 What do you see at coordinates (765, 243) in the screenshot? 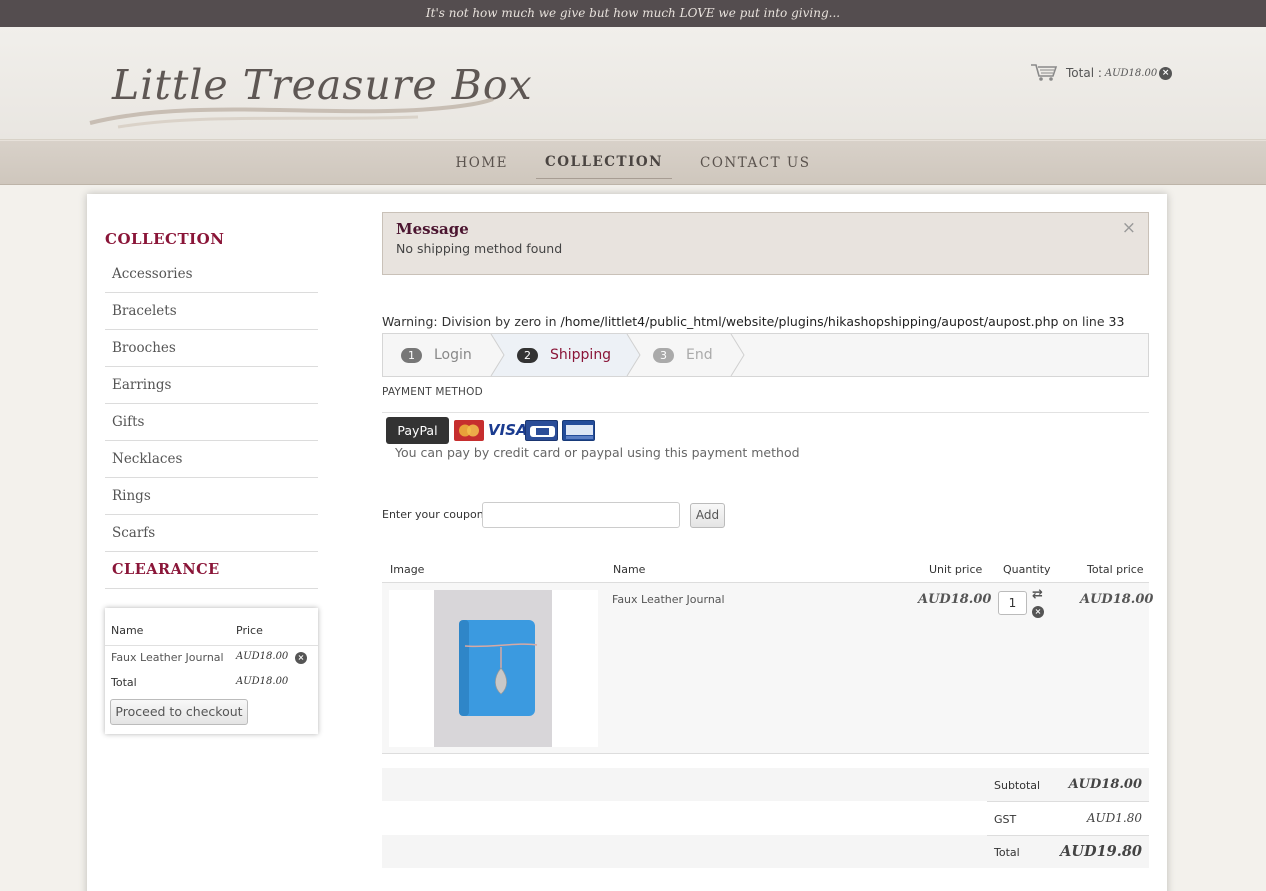
I see `message-box: Message No shipping method found ×` at bounding box center [765, 243].